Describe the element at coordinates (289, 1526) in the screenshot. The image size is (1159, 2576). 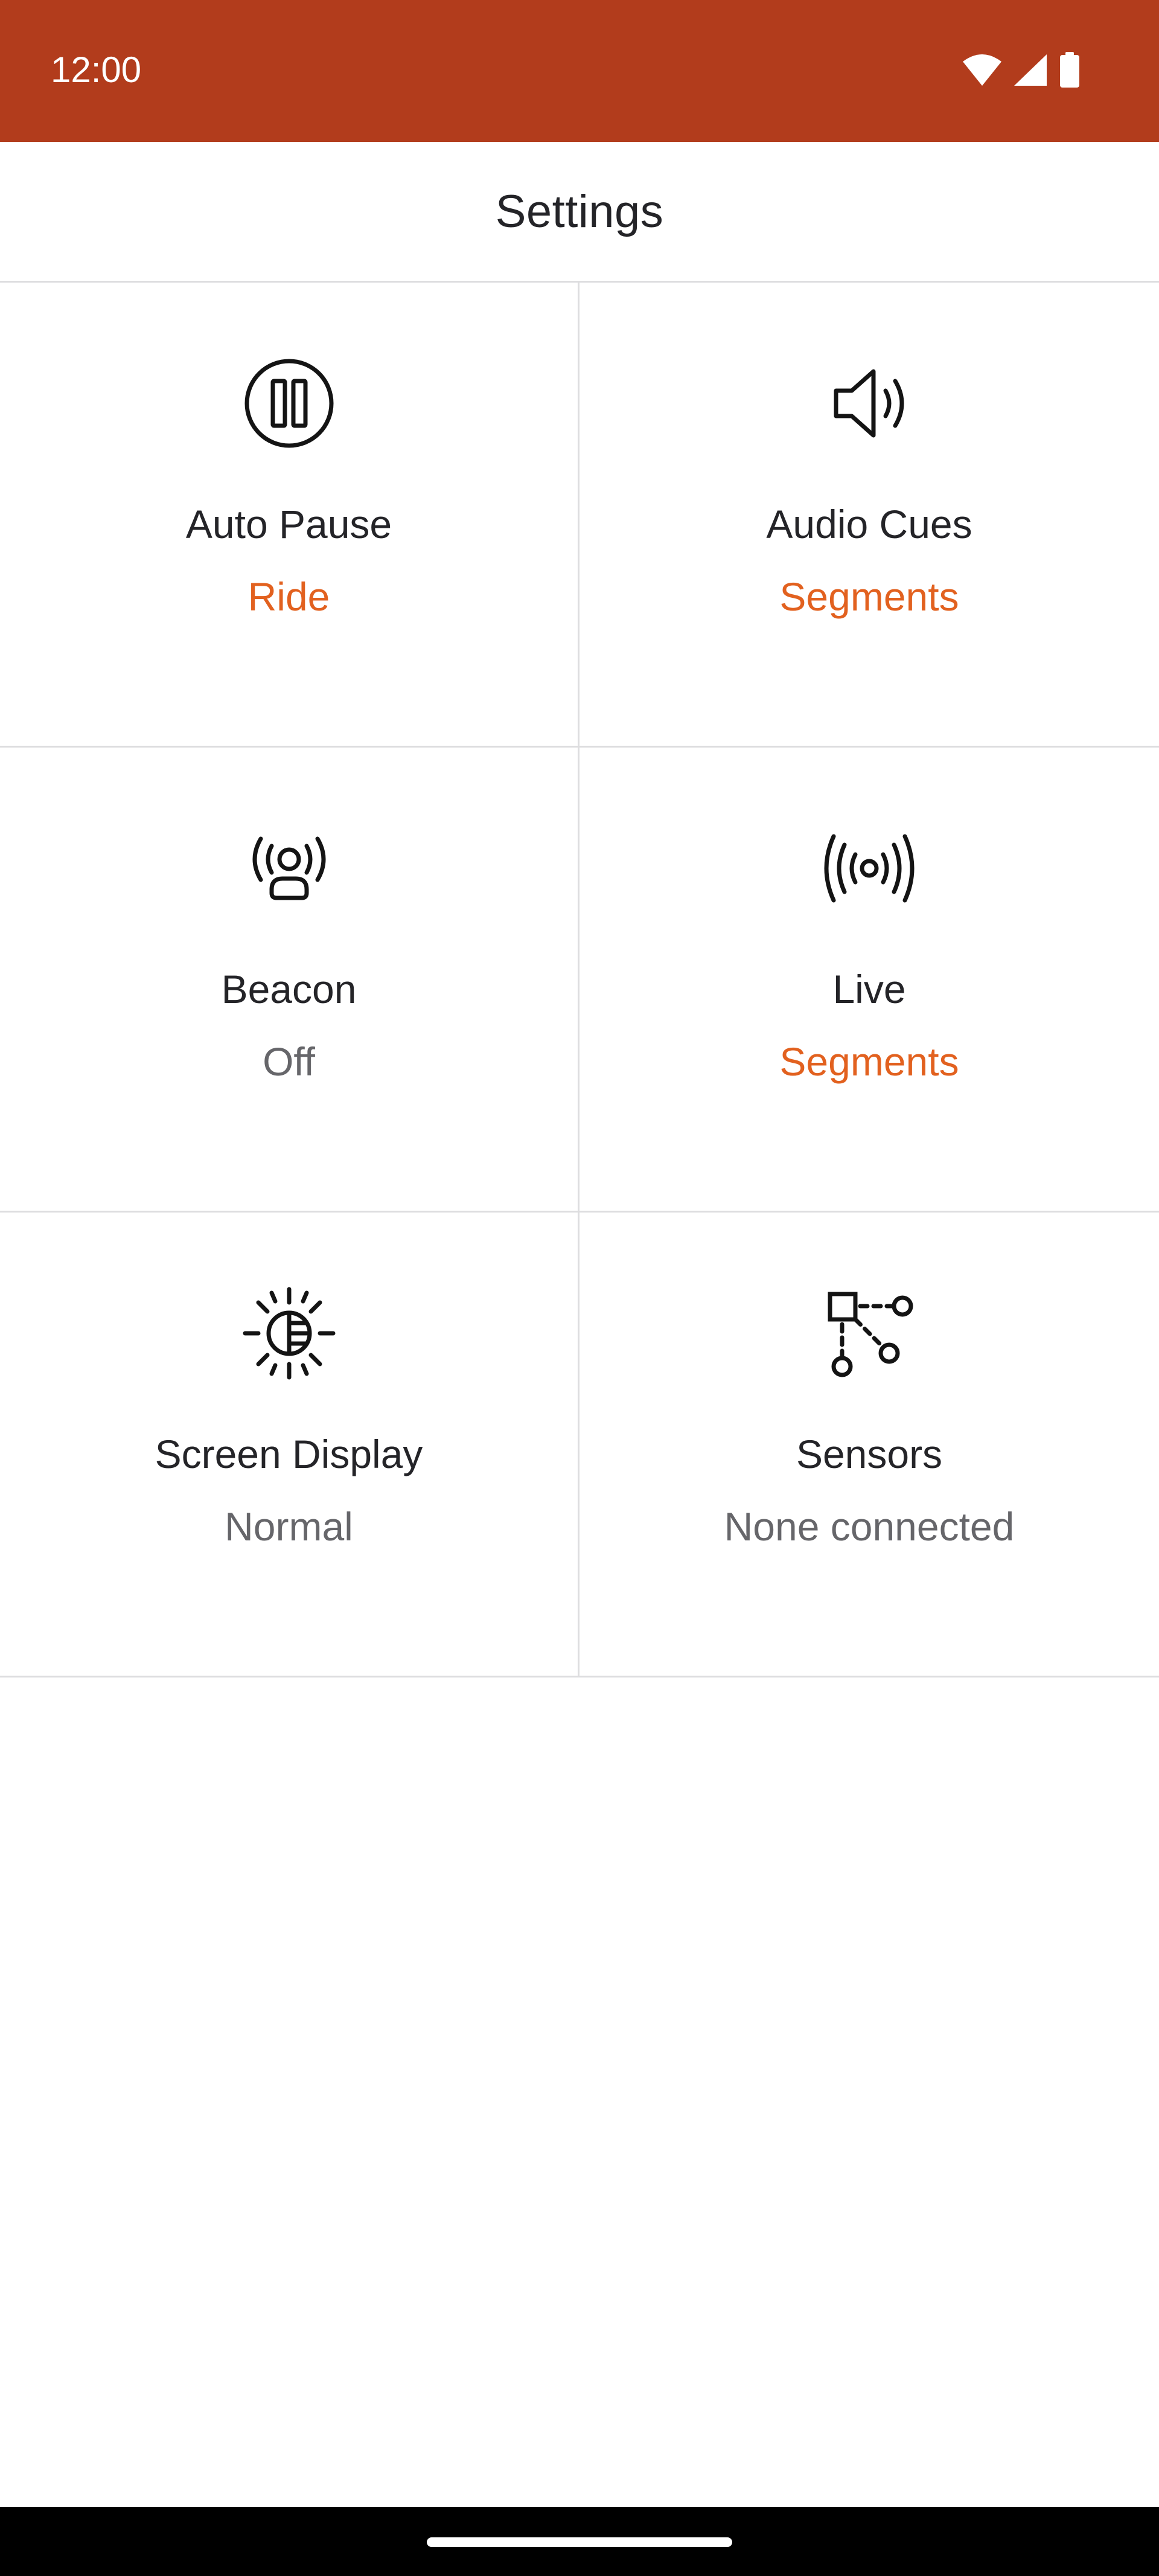
I see `setting-value: Normal` at that location.